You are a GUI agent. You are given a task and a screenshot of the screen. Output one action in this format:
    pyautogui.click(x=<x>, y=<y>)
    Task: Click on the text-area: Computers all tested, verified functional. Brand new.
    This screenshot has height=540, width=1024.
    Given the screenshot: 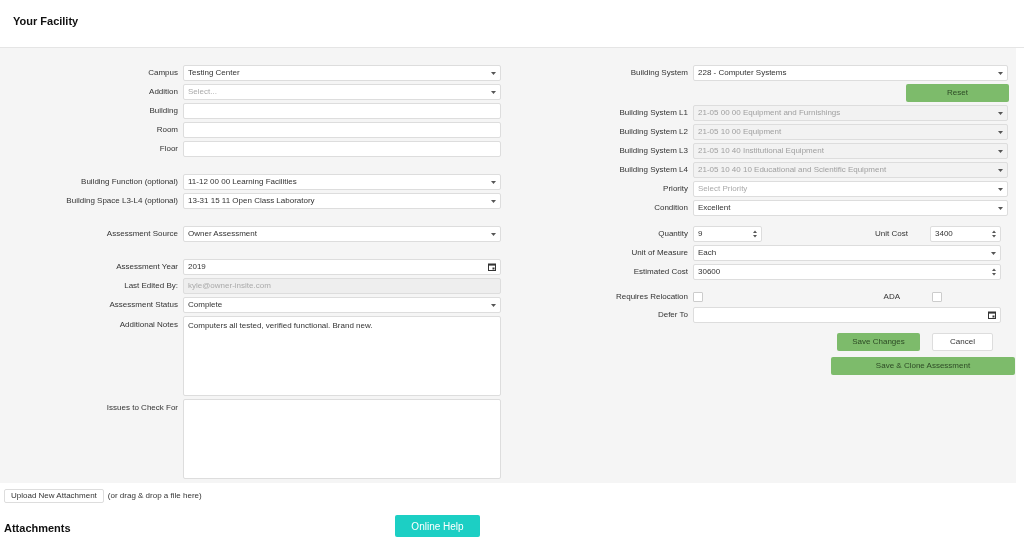 What is the action you would take?
    pyautogui.click(x=342, y=356)
    